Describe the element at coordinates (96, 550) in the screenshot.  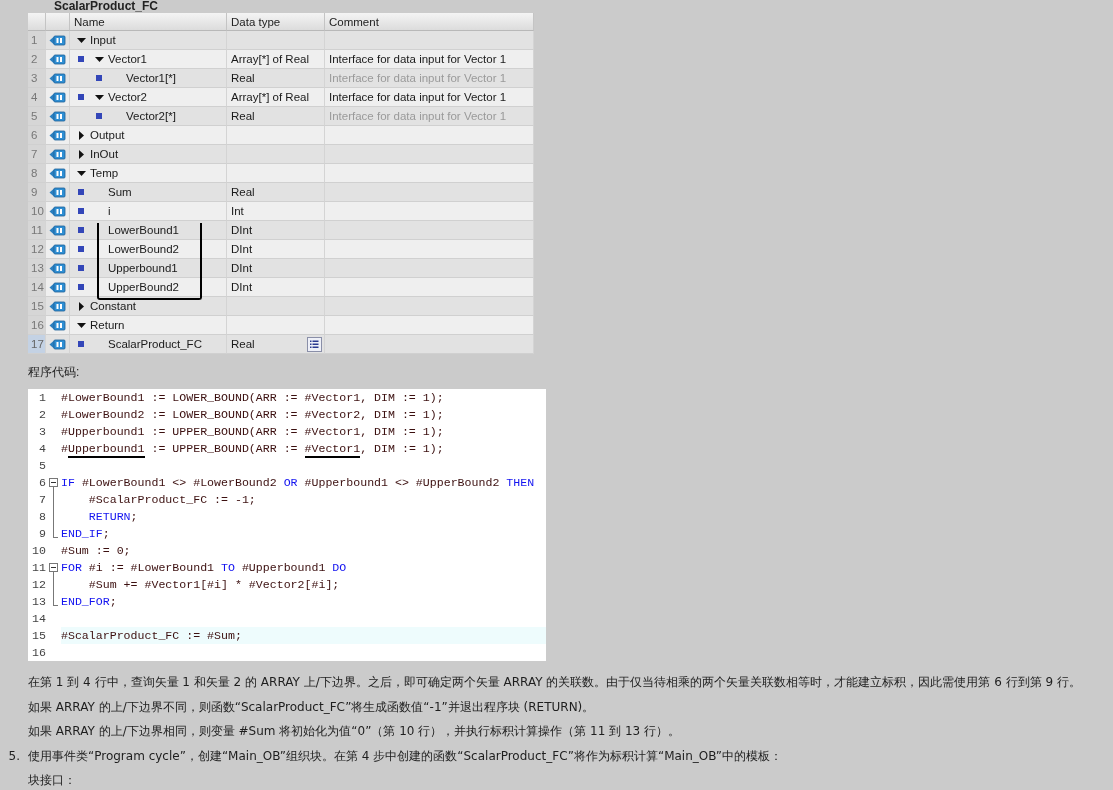
I see `code-line: #Sum := 0;` at that location.